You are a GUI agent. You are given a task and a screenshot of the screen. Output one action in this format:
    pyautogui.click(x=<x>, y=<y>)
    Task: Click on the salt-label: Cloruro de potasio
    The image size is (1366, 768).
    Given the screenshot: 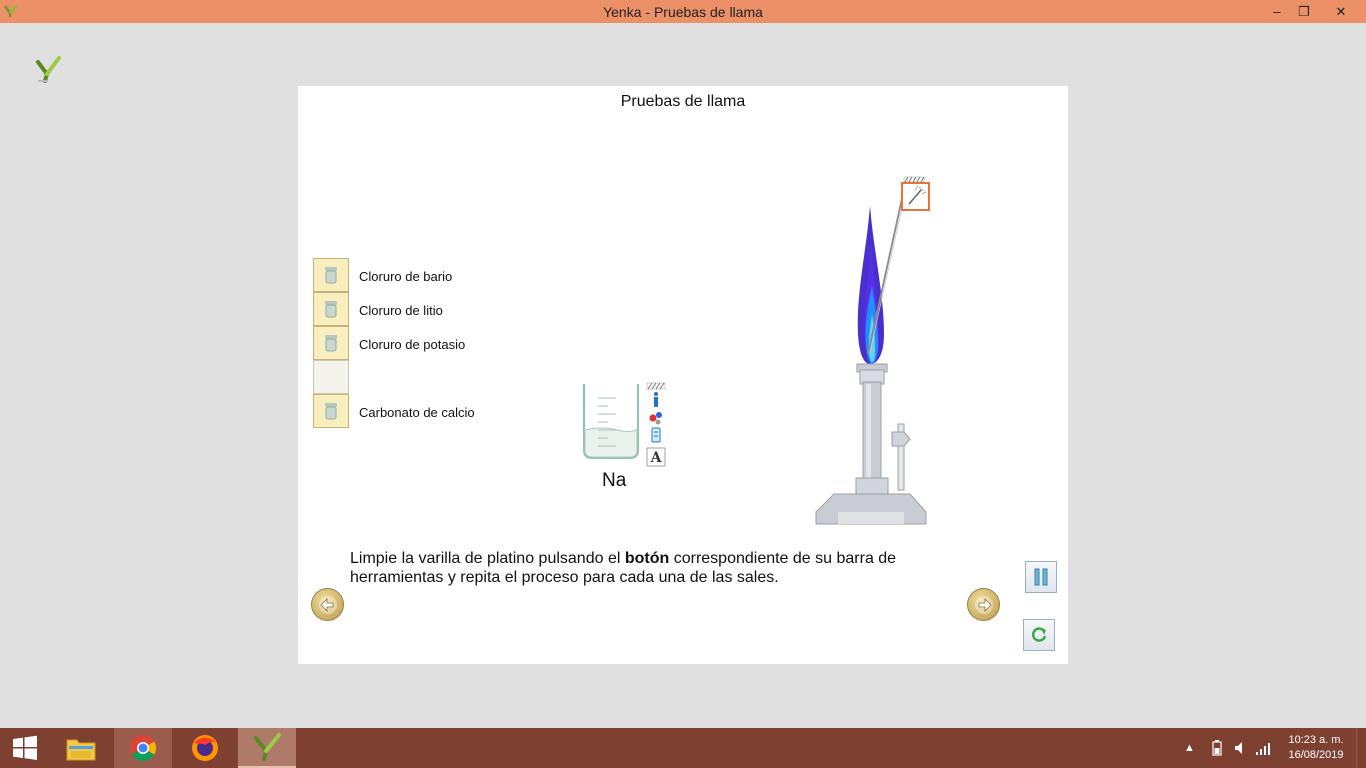 What is the action you would take?
    pyautogui.click(x=412, y=344)
    